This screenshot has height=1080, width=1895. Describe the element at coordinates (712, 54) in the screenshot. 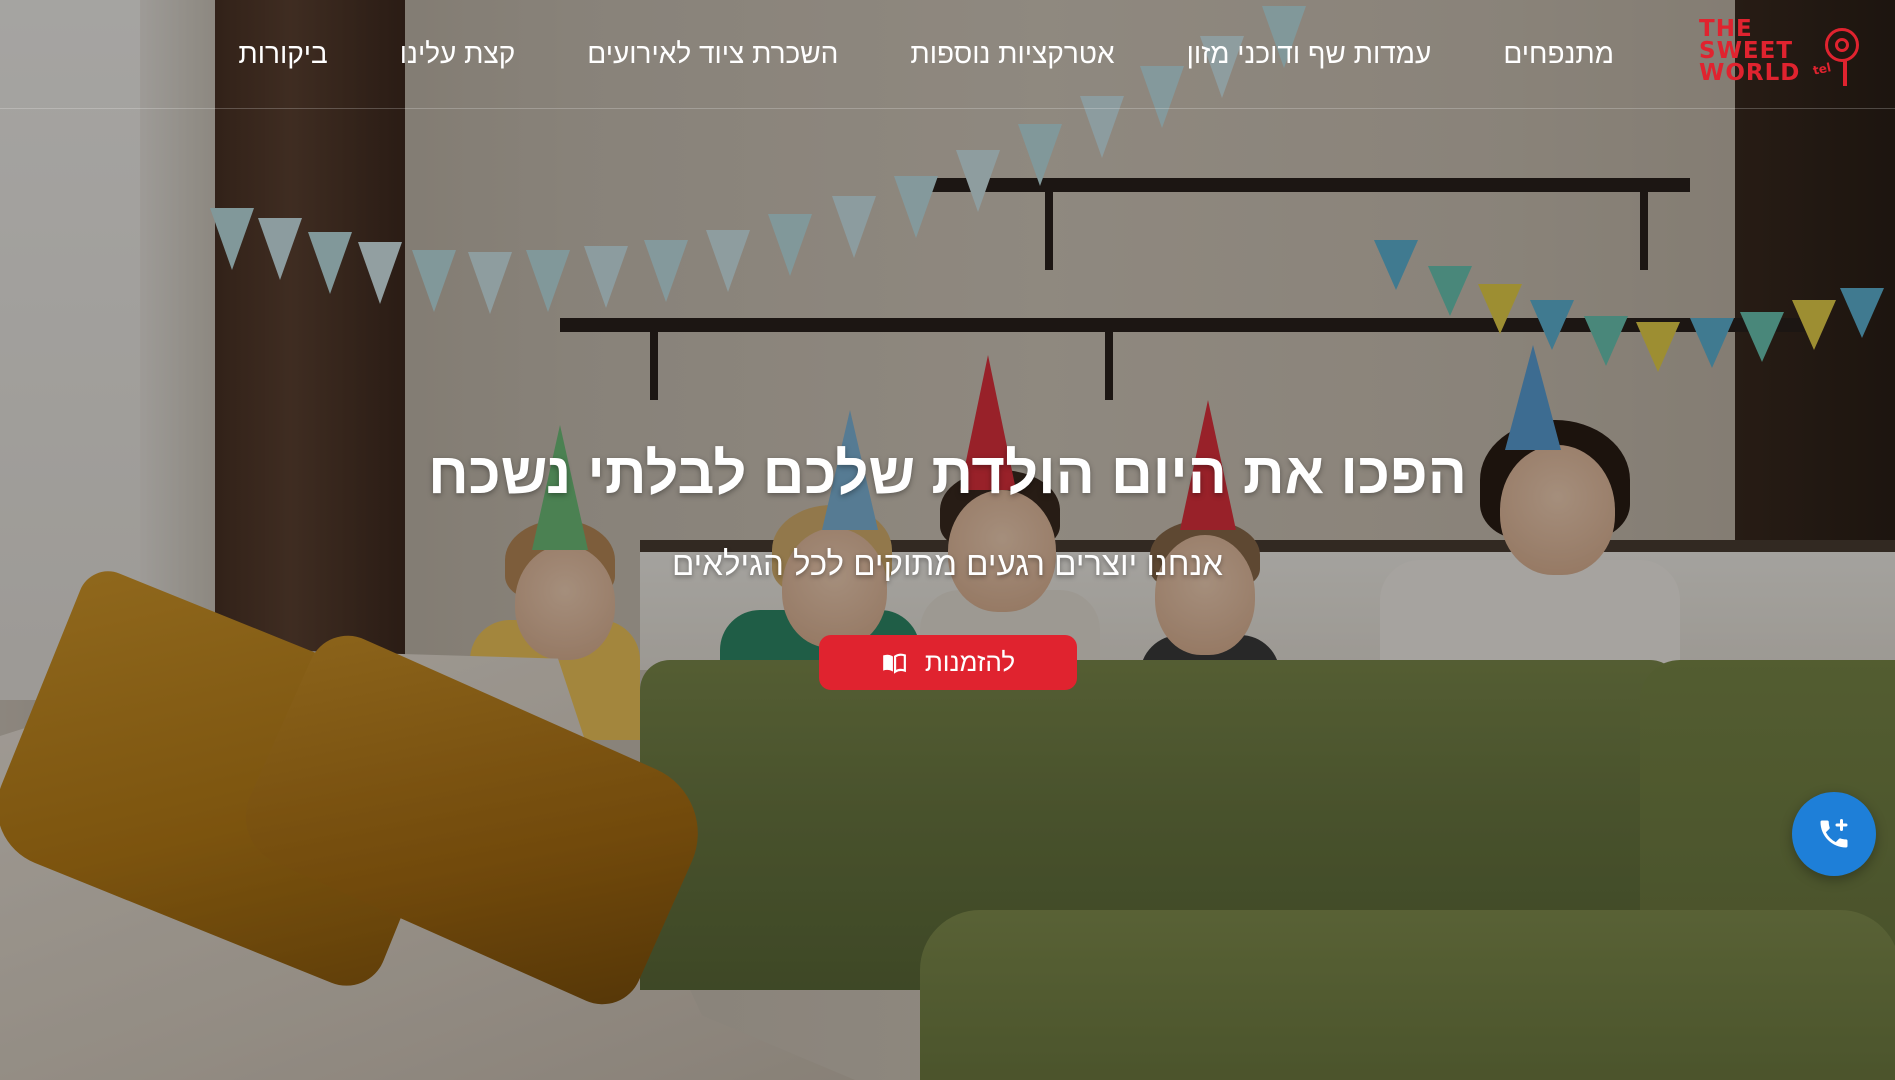

I see `nav-item-equipment-rental: השכרת ציוד לאירועים` at that location.